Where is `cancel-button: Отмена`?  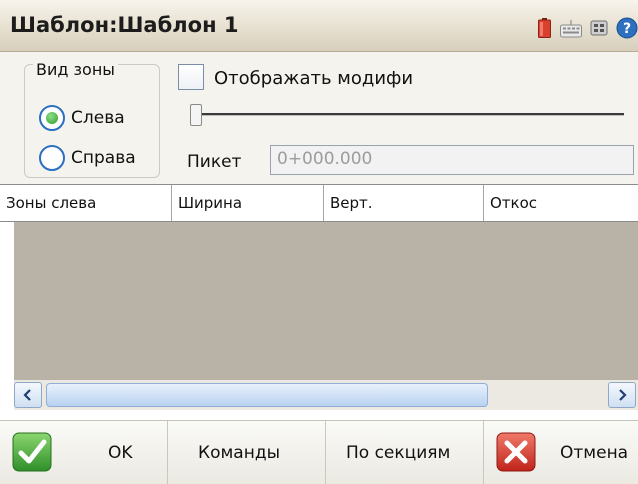 cancel-button: Отмена is located at coordinates (561, 452).